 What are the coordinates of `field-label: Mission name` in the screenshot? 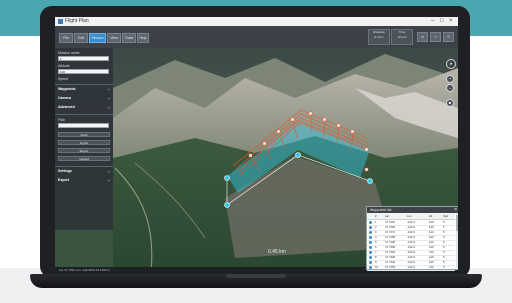 It's located at (69, 53).